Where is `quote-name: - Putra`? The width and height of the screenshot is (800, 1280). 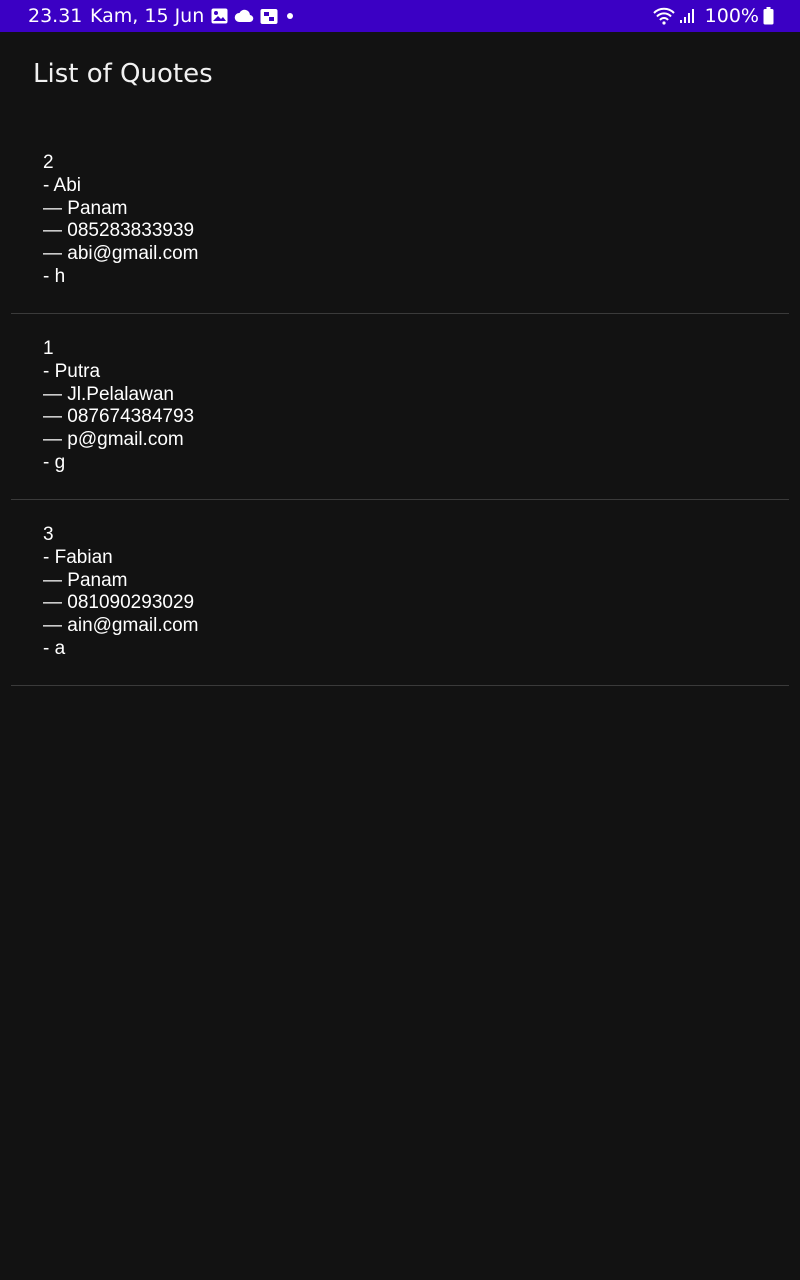
quote-name: - Putra is located at coordinates (72, 371).